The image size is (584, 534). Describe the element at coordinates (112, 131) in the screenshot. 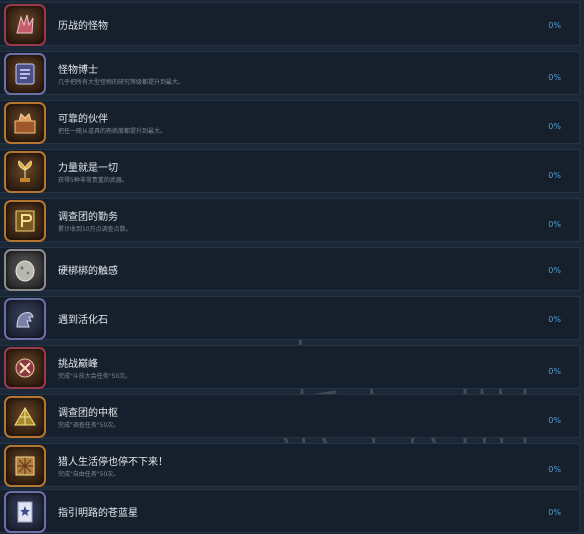

I see `achievement-description: 把任一随从道具的熟练度都提升到最大。` at that location.